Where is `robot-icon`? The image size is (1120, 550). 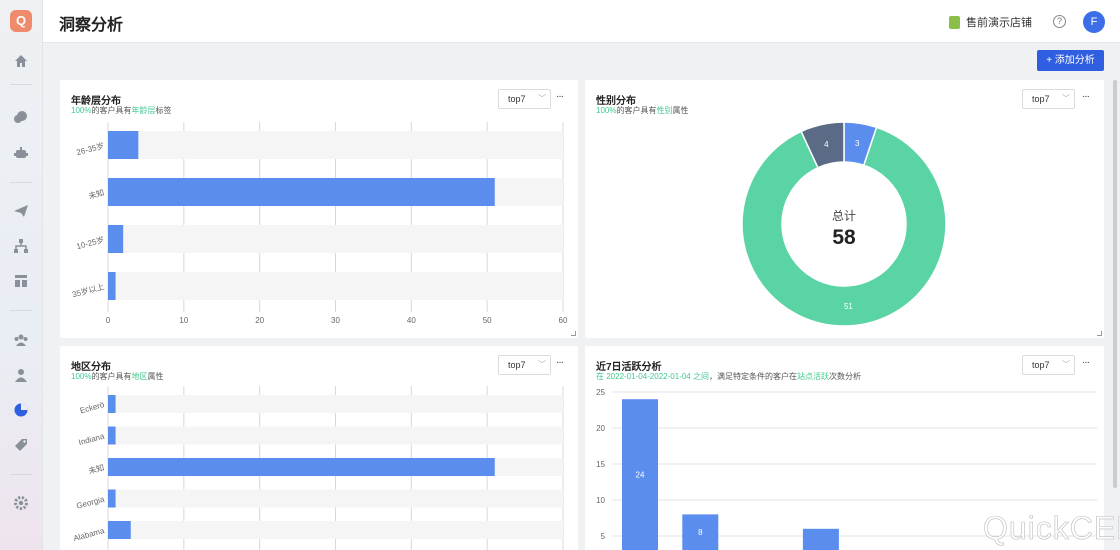 robot-icon is located at coordinates (21, 153).